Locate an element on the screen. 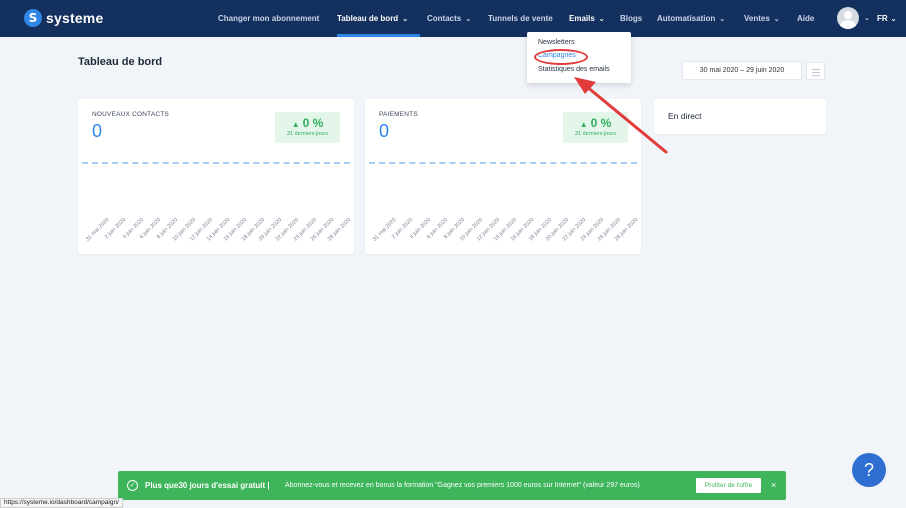 The image size is (906, 508). nav-sales: Ventes ⌄ is located at coordinates (762, 18).